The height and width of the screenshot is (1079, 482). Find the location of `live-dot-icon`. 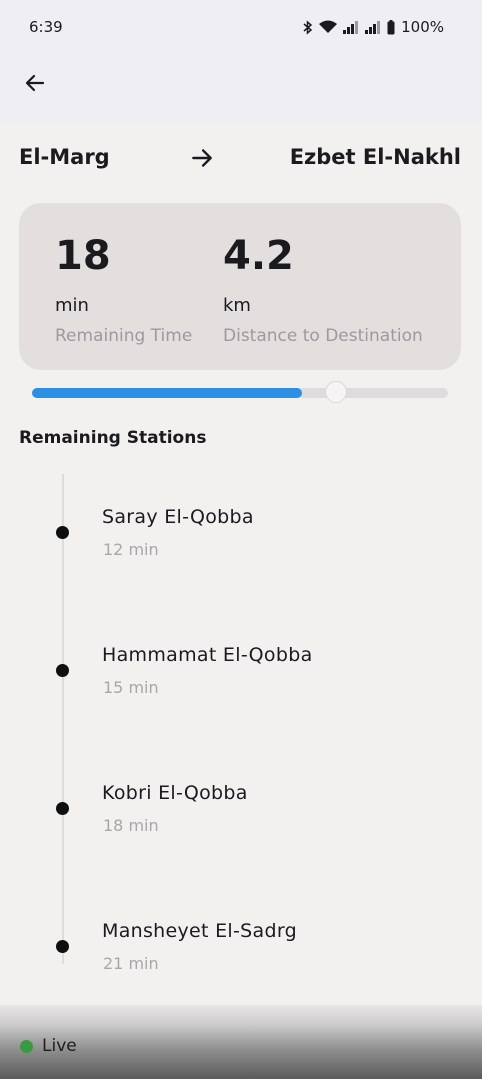

live-dot-icon is located at coordinates (26, 1046).